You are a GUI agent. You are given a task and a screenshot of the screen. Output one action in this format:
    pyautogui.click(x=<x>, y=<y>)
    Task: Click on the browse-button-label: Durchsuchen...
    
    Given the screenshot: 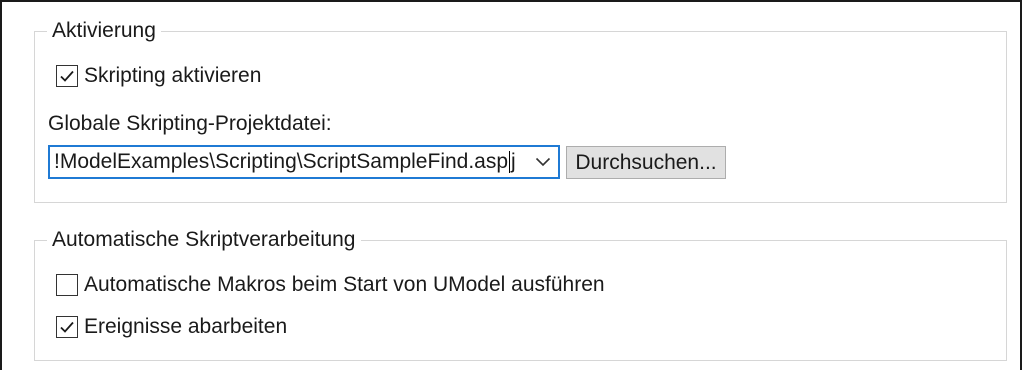 What is the action you would take?
    pyautogui.click(x=646, y=162)
    